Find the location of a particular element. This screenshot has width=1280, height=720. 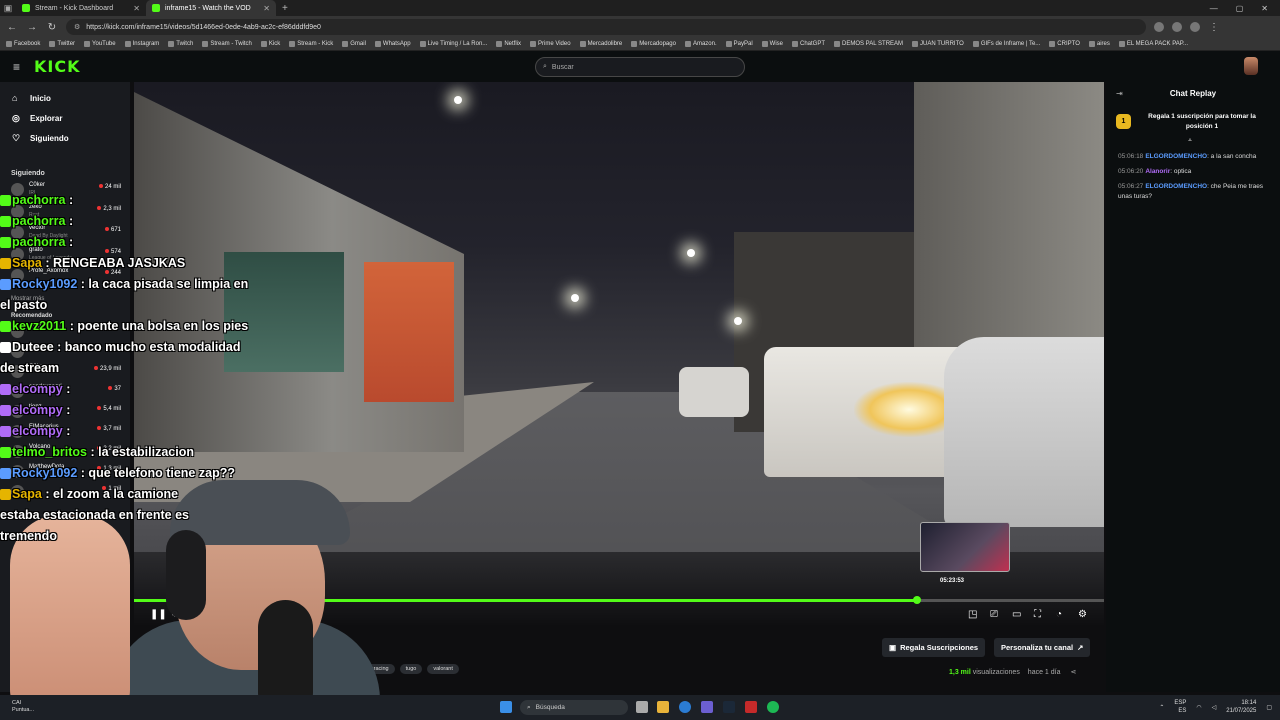

maximize-icon: ▢ is located at coordinates (1240, 8).